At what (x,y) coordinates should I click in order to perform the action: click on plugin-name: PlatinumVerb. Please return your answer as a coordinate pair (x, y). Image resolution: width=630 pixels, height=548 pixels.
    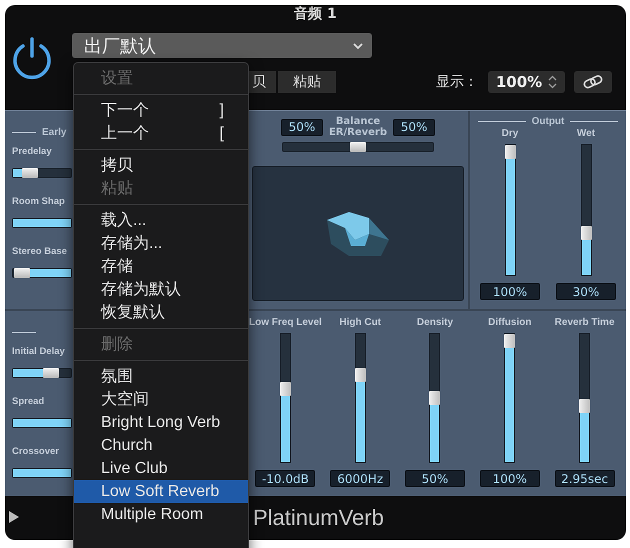
    Looking at the image, I should click on (318, 518).